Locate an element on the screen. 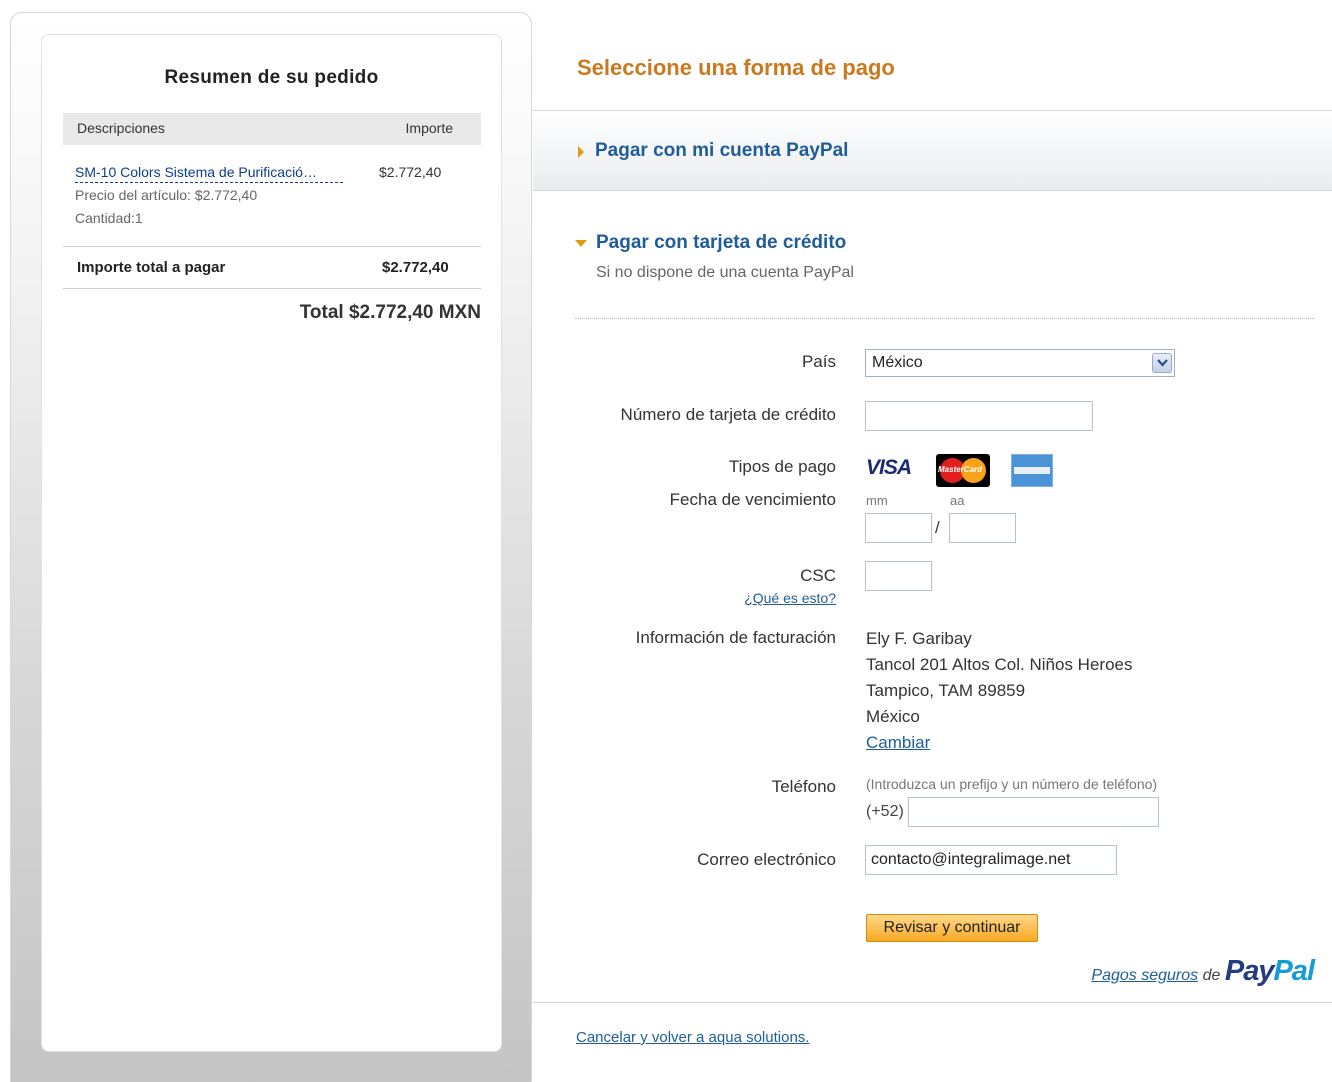 The image size is (1332, 1082). pay-with-card-heading: Pagar con tarjeta de crédito is located at coordinates (721, 243).